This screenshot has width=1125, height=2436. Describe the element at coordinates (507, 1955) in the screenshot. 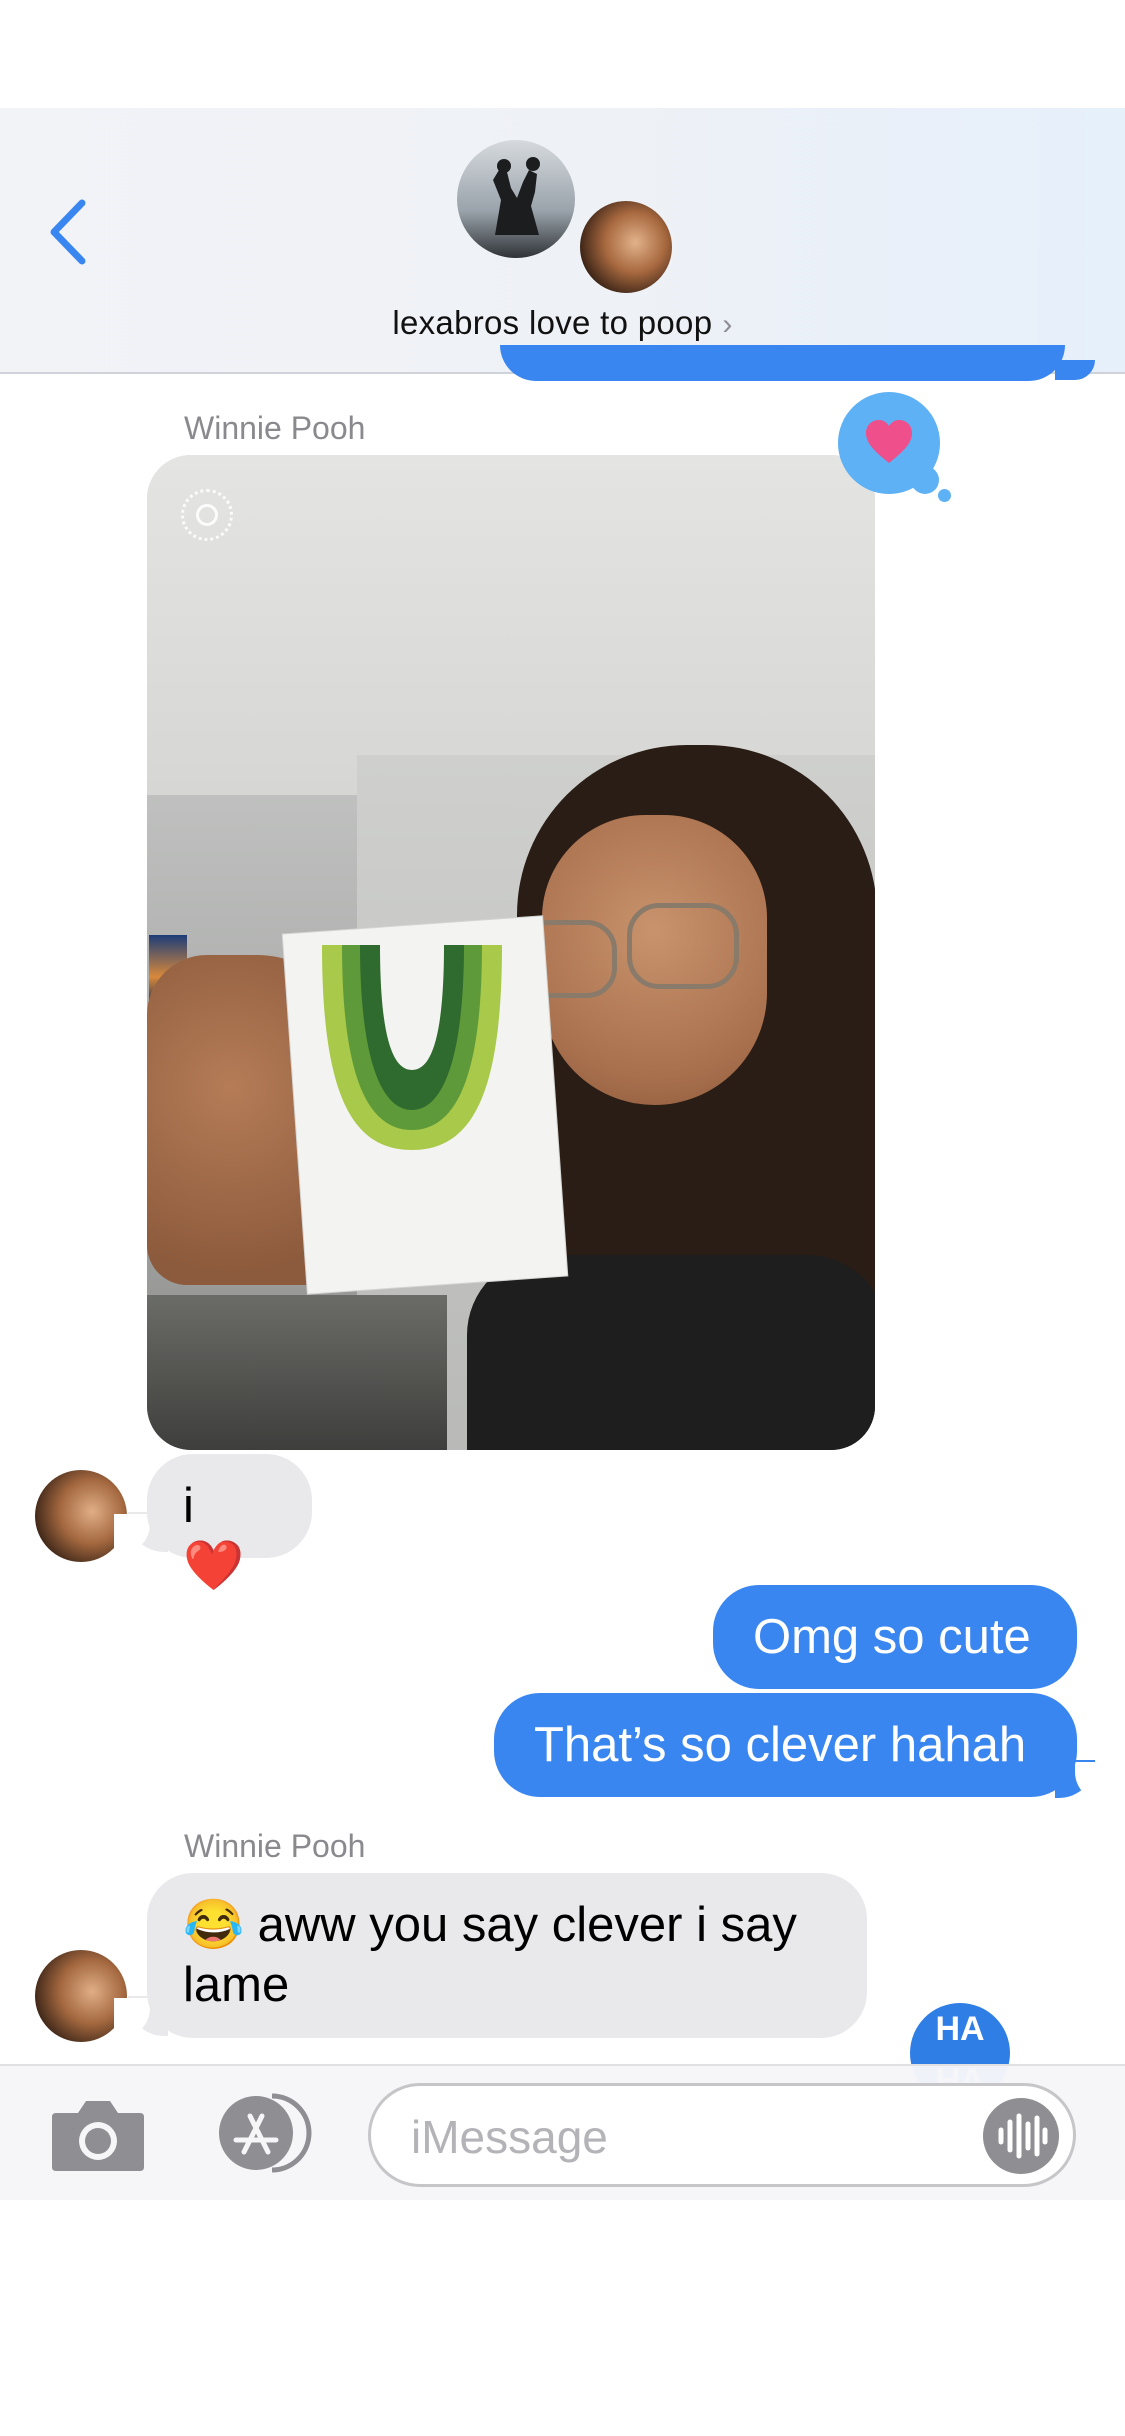

I see `incoming-message-bubble: 😂 aww you say clever i say lame` at that location.